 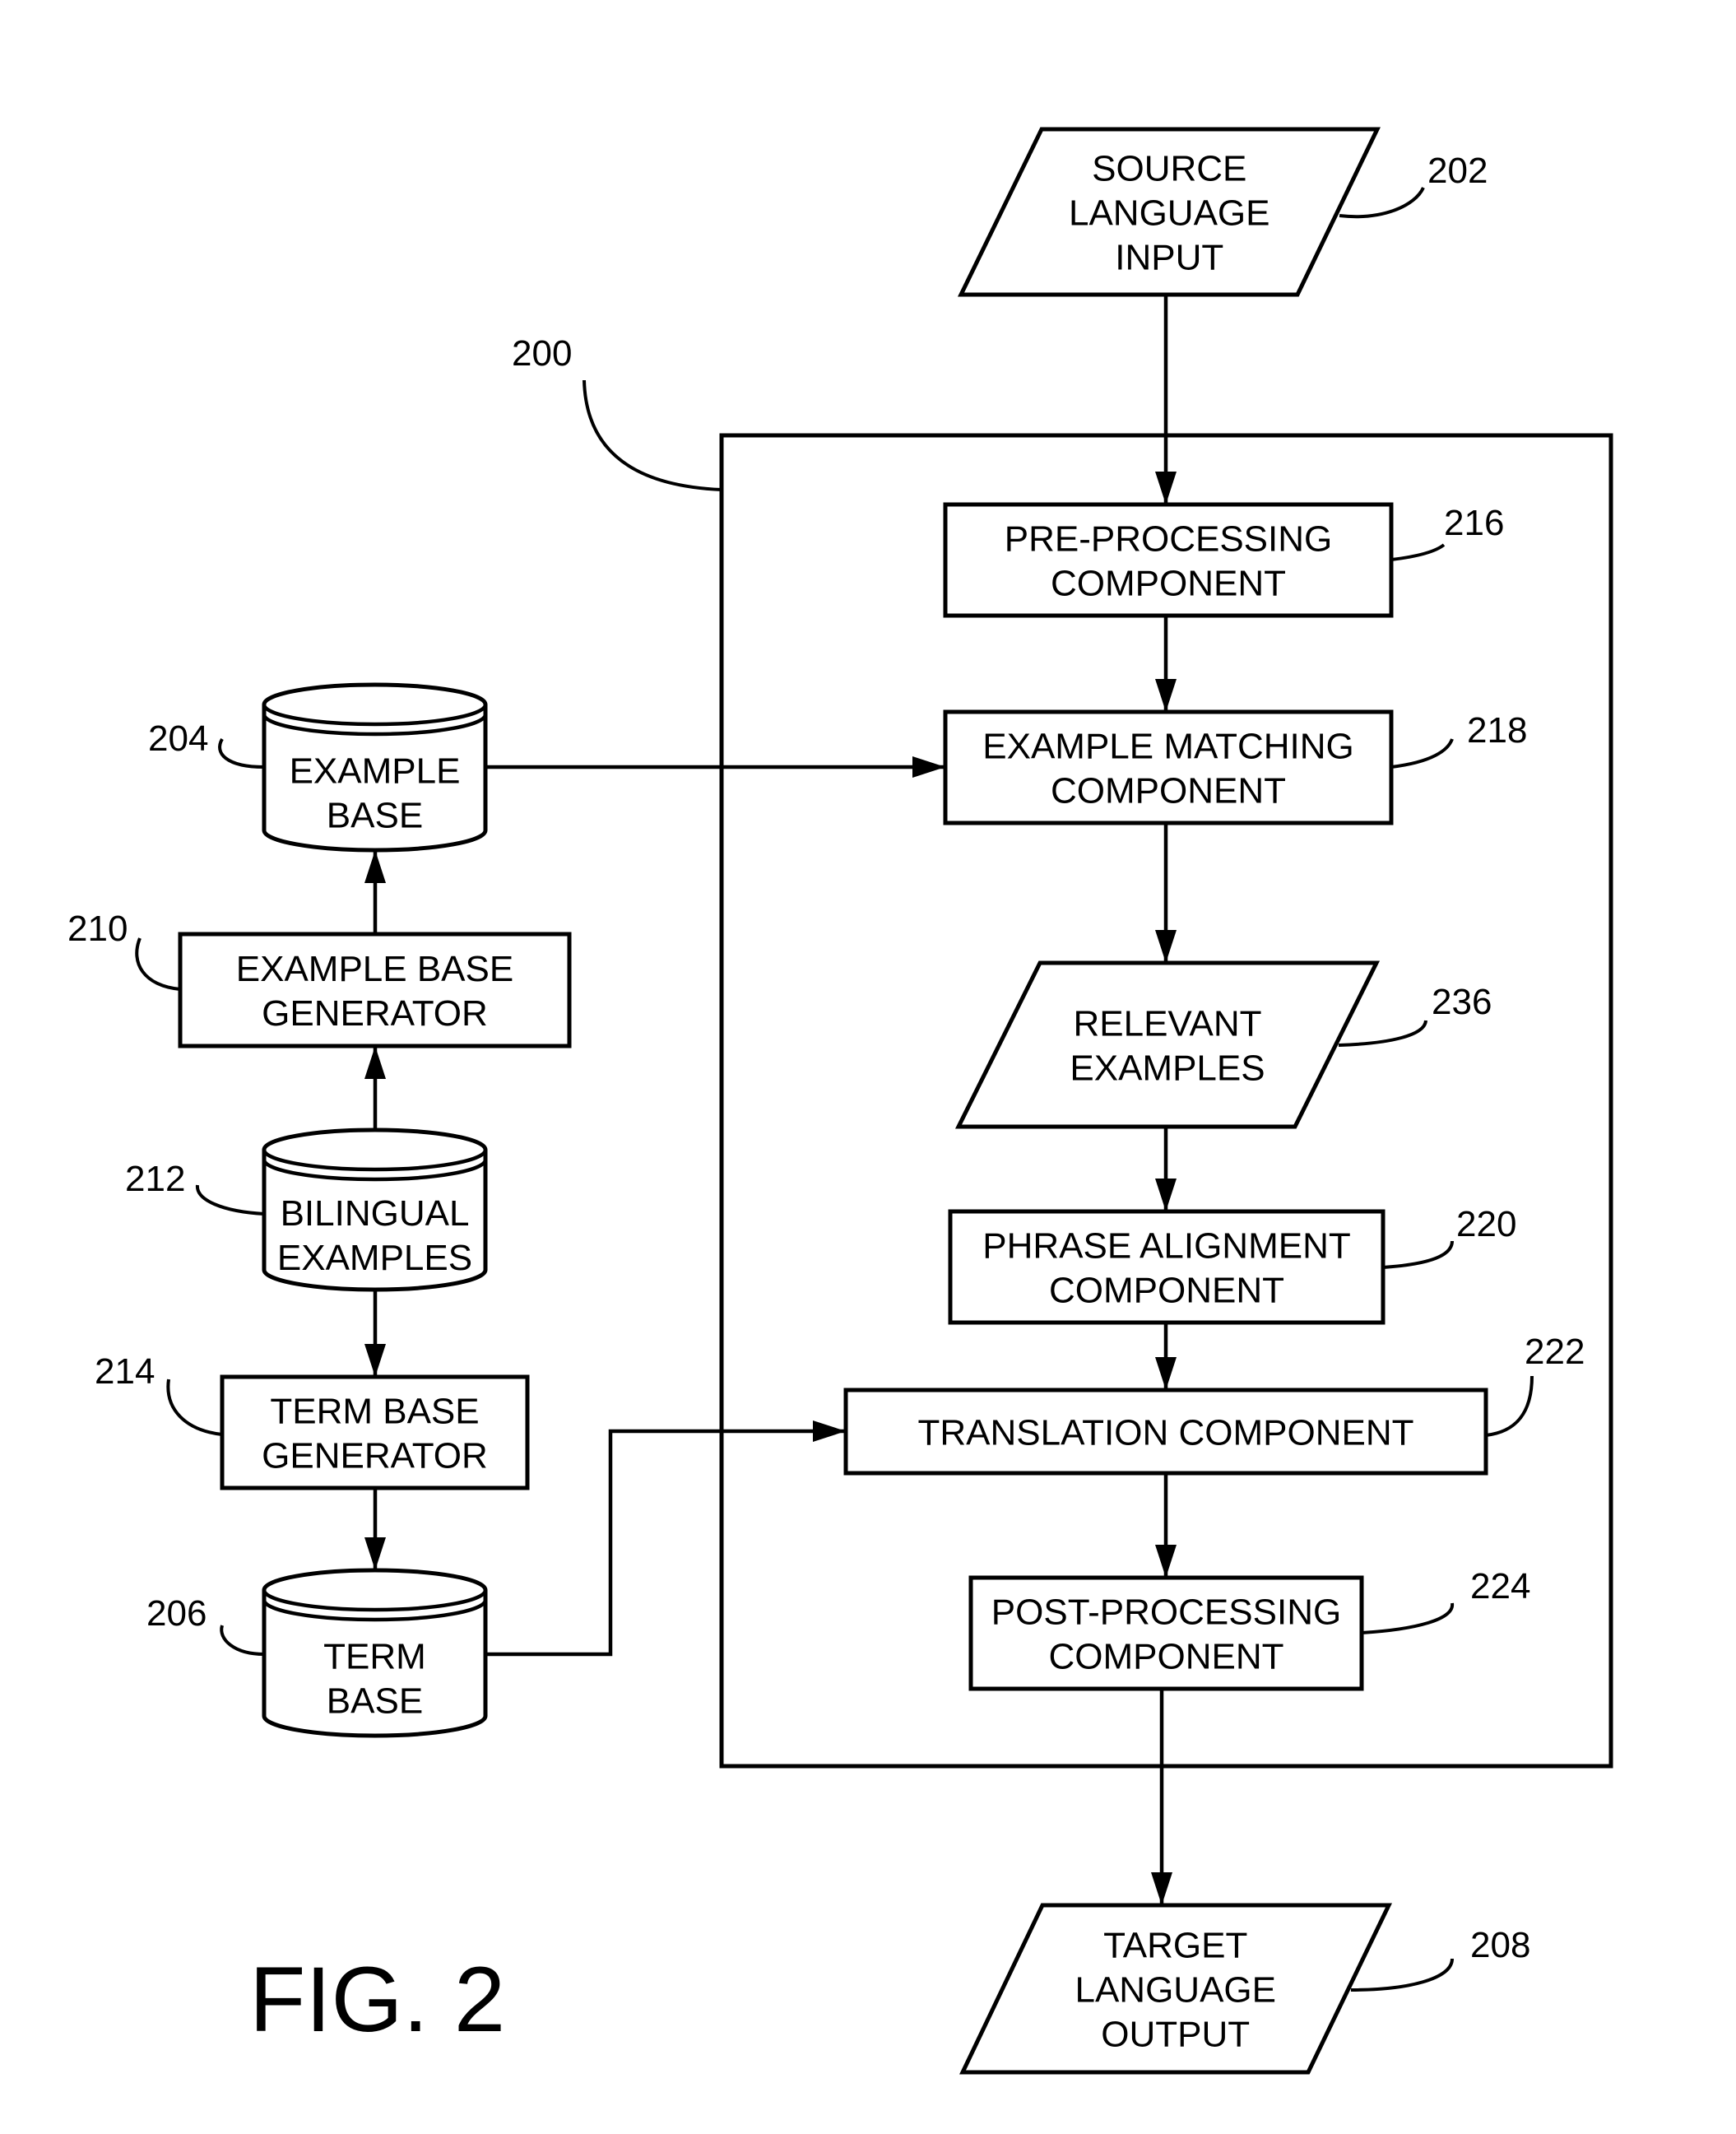 I want to click on relevant-examples-label-line: RELEVANT, so click(x=1167, y=1024).